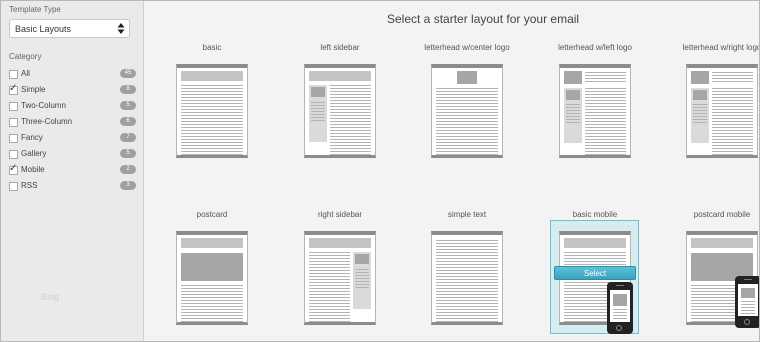 The image size is (760, 342). Describe the element at coordinates (74, 107) in the screenshot. I see `category-item-two-column: Two-Column 5` at that location.